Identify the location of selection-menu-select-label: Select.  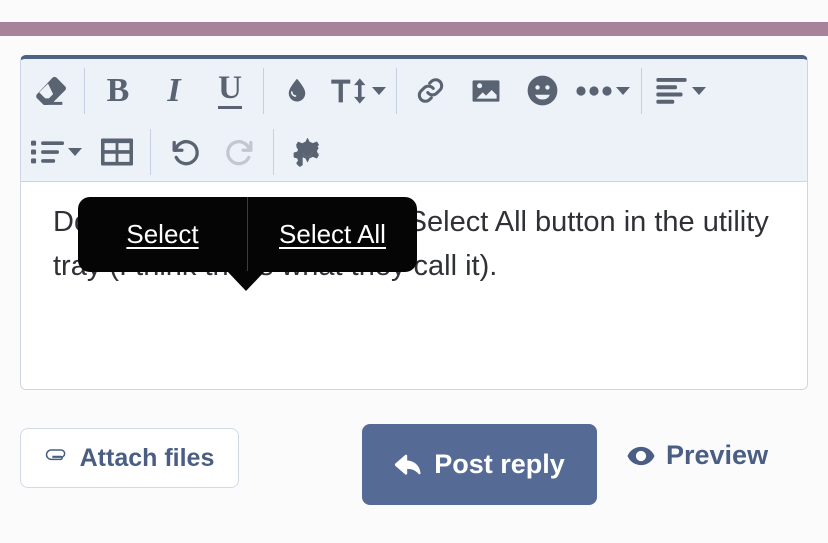
(162, 234).